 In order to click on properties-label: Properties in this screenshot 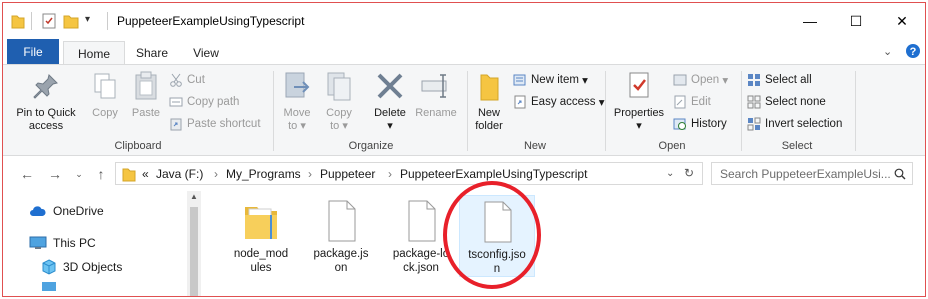, I will do `click(639, 113)`.